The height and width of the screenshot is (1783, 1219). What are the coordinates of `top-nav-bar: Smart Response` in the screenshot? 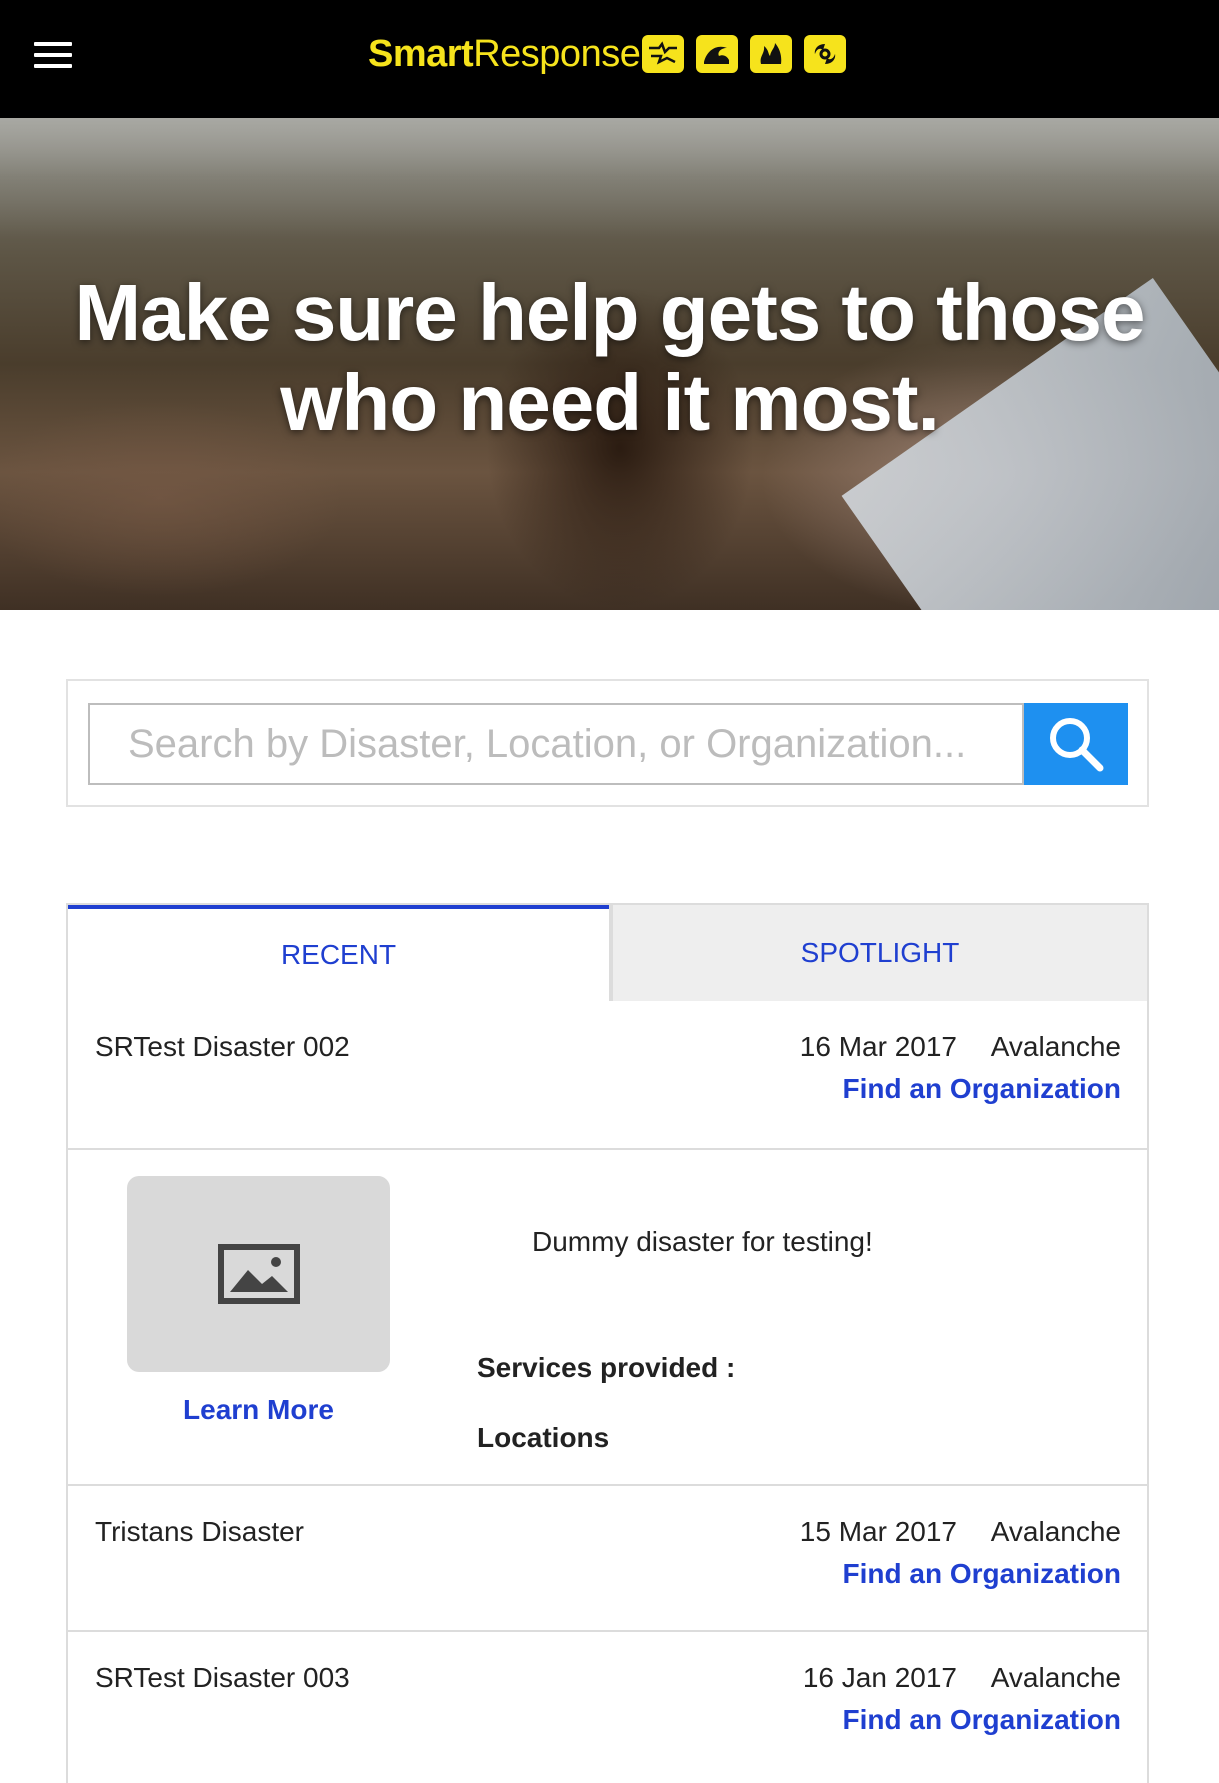 It's located at (609, 59).